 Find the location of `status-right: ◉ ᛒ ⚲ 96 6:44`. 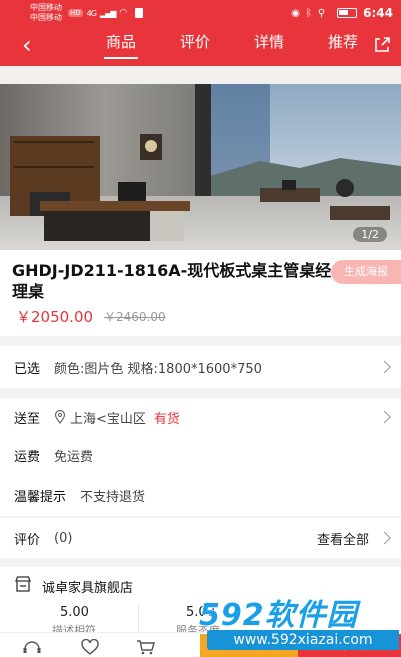

status-right: ◉ ᛒ ⚲ 96 6:44 is located at coordinates (342, 13).